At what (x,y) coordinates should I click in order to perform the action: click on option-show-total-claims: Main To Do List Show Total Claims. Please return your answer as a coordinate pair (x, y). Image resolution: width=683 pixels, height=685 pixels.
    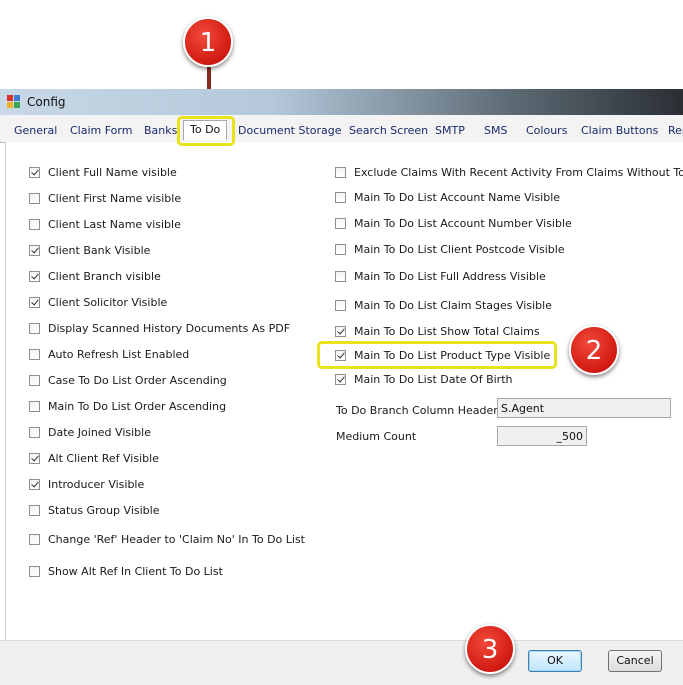
    Looking at the image, I should click on (437, 331).